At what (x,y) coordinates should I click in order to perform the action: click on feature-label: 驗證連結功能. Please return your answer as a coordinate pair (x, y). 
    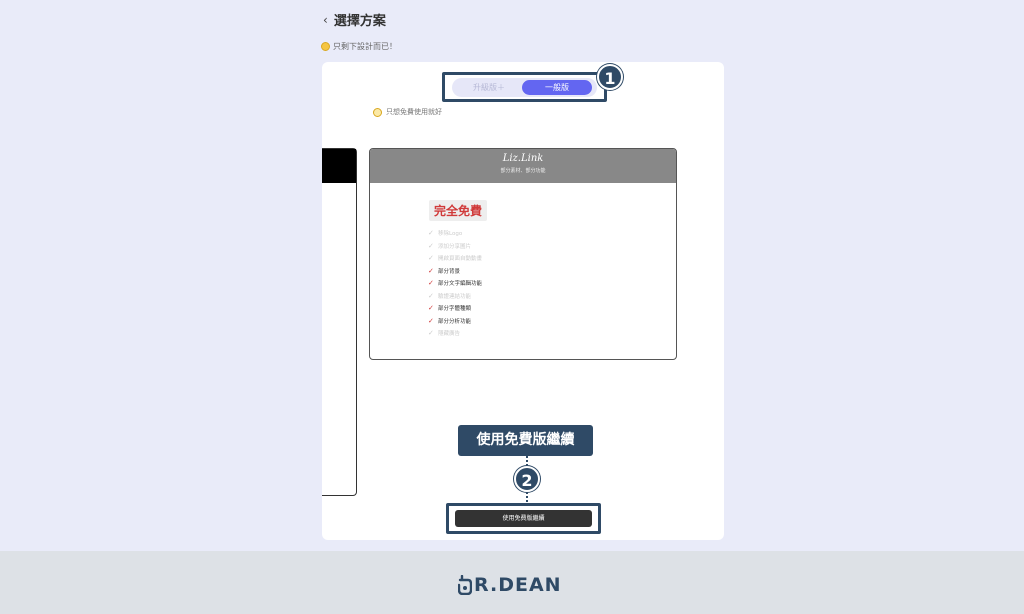
    Looking at the image, I should click on (455, 296).